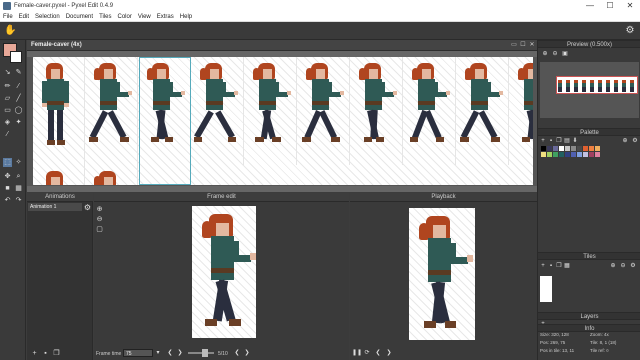  What do you see at coordinates (165, 17) in the screenshot?
I see `menu-extras: Extras` at bounding box center [165, 17].